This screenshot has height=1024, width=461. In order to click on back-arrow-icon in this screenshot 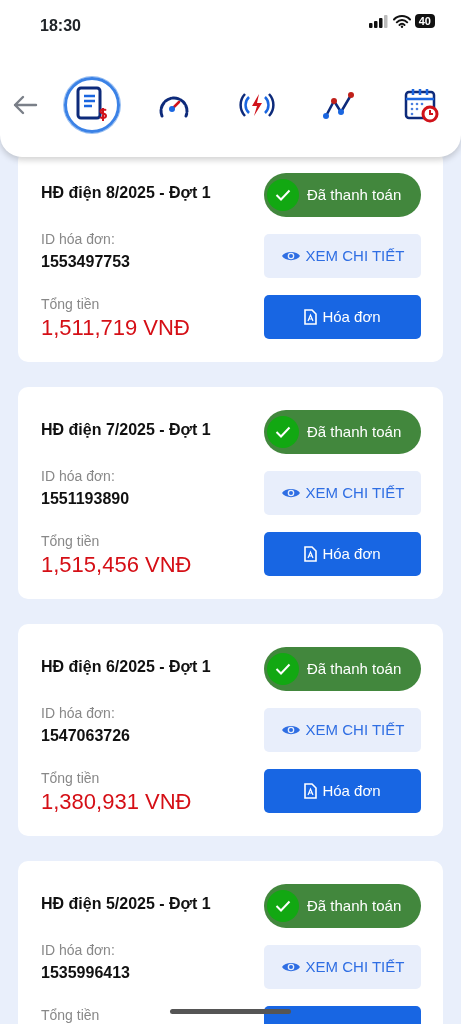, I will do `click(25, 105)`.